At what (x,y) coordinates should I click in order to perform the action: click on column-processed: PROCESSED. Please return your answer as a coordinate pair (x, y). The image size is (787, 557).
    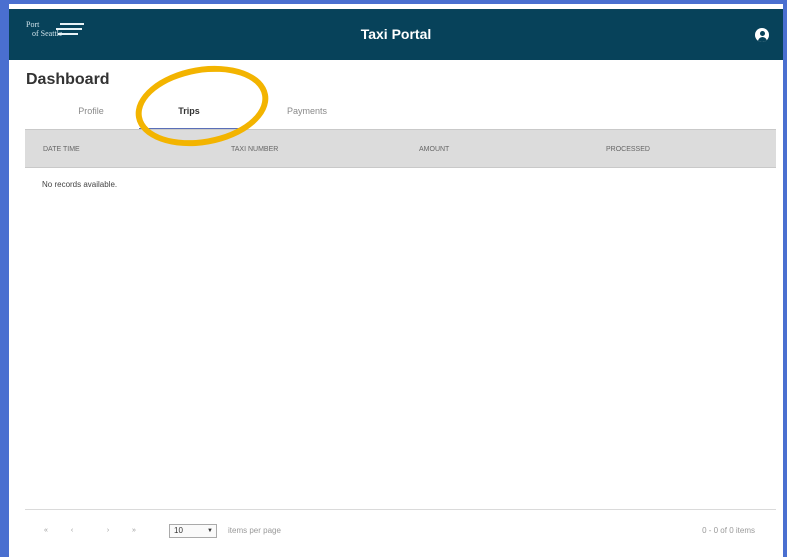
    Looking at the image, I should click on (628, 149).